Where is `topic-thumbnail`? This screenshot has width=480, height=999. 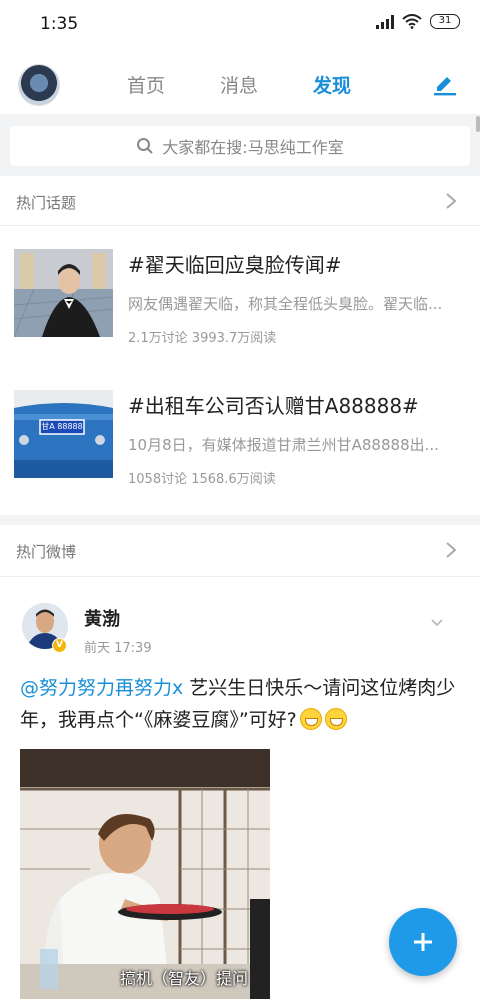
topic-thumbnail is located at coordinates (63, 293).